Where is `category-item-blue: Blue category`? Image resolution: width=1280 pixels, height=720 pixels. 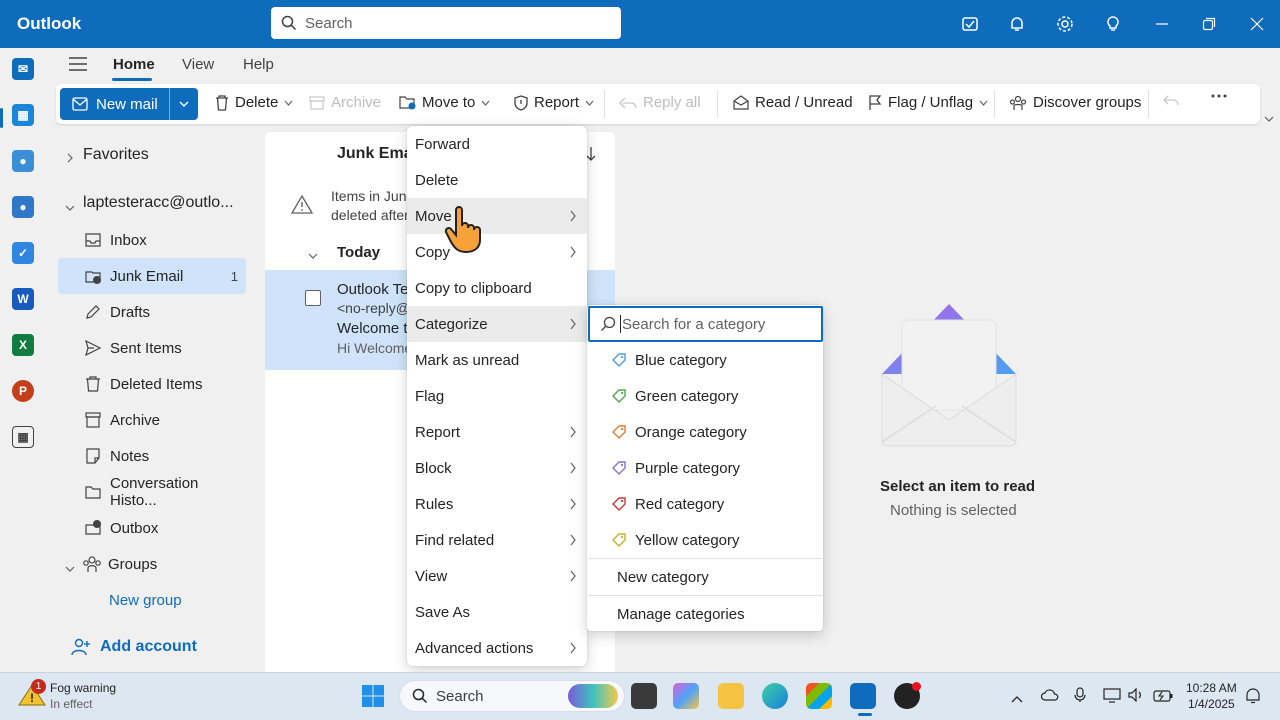 category-item-blue: Blue category is located at coordinates (705, 360).